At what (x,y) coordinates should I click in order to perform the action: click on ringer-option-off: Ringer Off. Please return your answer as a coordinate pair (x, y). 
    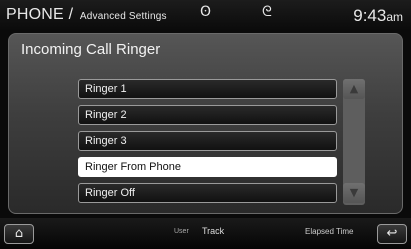
    Looking at the image, I should click on (207, 193).